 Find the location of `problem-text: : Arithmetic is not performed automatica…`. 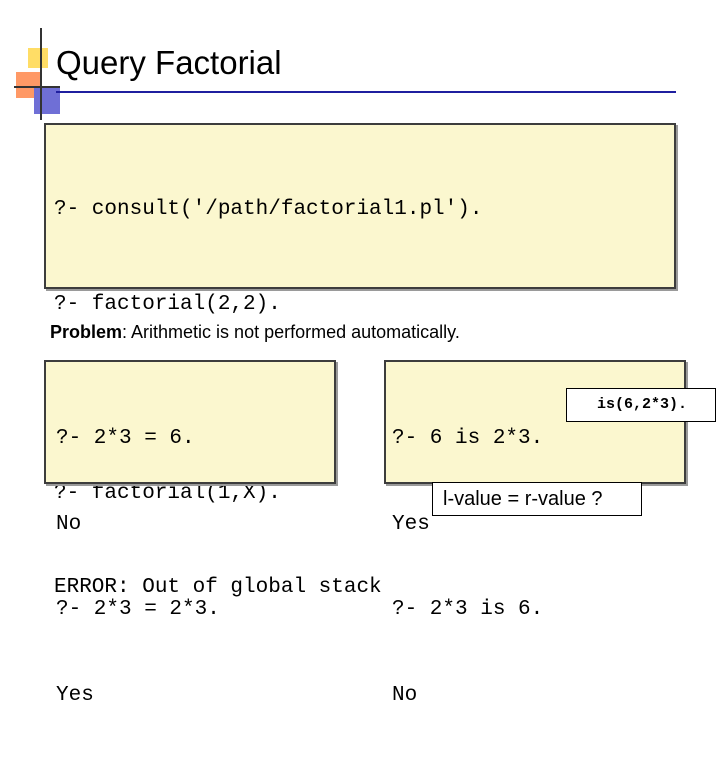

problem-text: : Arithmetic is not performed automatica… is located at coordinates (291, 332).